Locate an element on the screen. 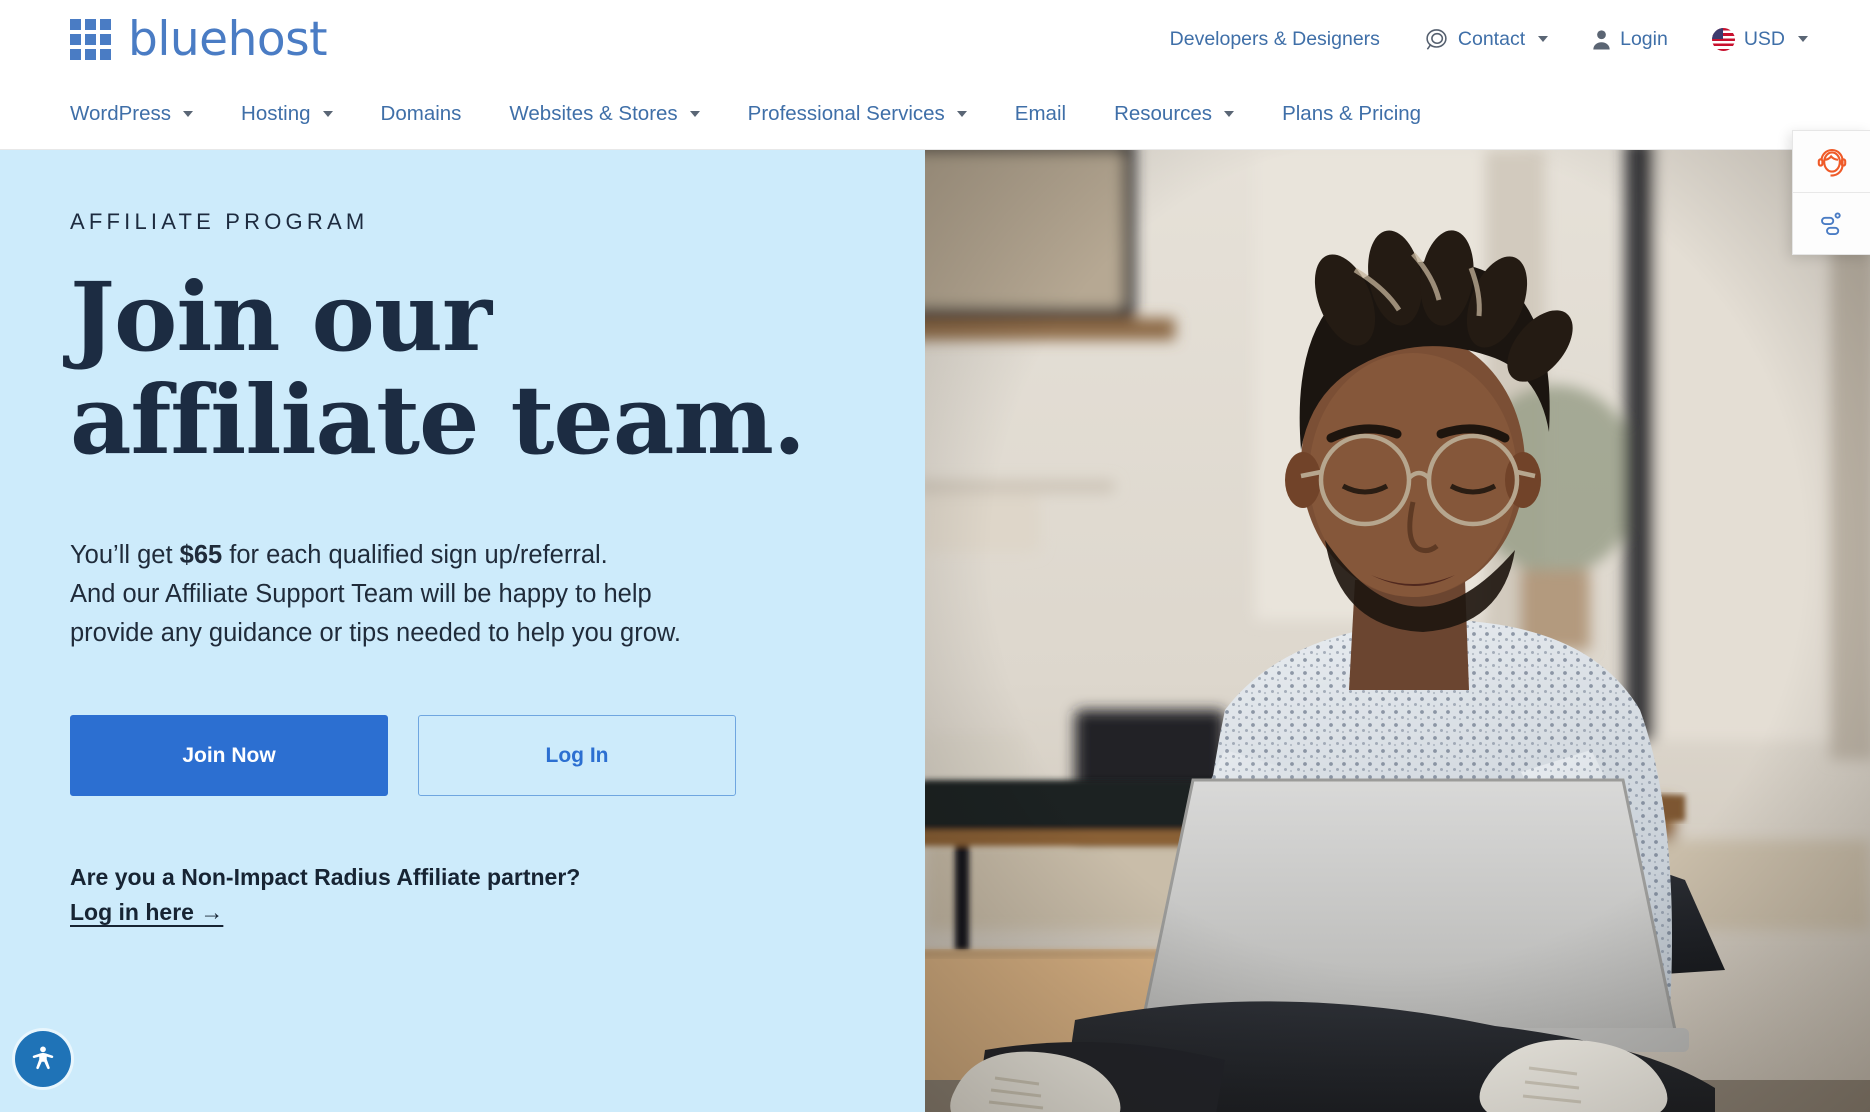  utility-label: Developers & Designers is located at coordinates (1274, 38).